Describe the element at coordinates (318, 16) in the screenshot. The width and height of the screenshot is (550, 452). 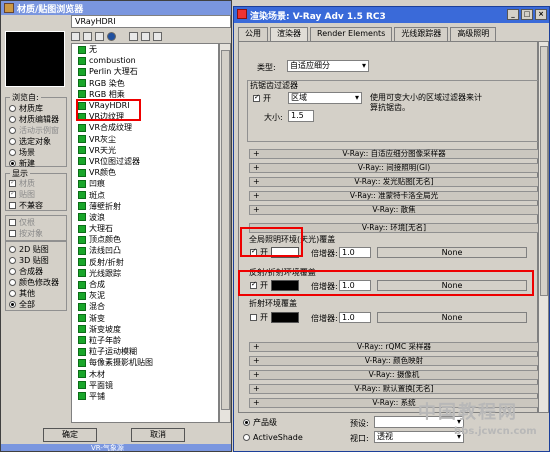
I see `render-title: 渲染场景: V-Ray Adv 1.5 RC3` at that location.